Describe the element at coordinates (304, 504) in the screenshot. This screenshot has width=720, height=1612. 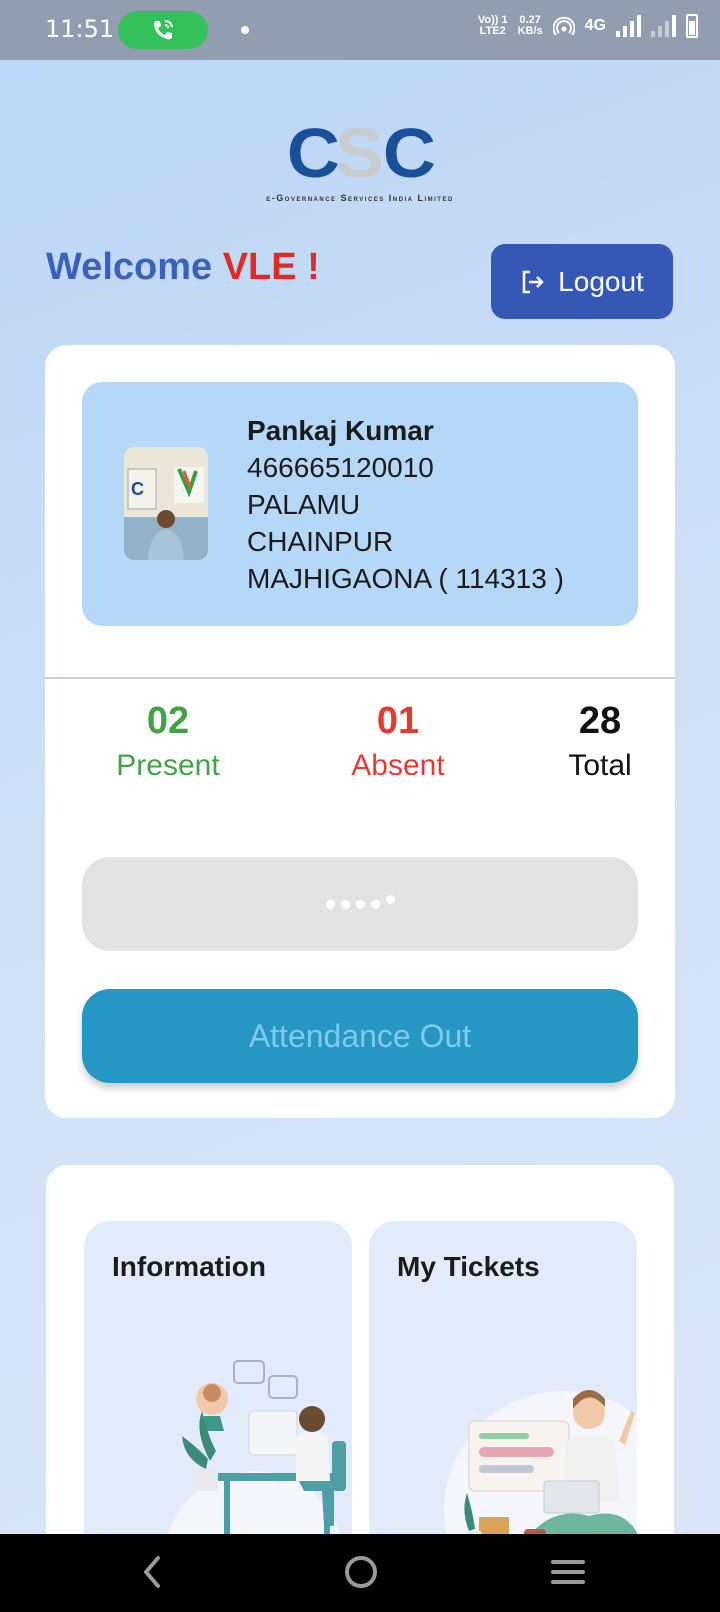
I see `vle-district: PALAMU` at that location.